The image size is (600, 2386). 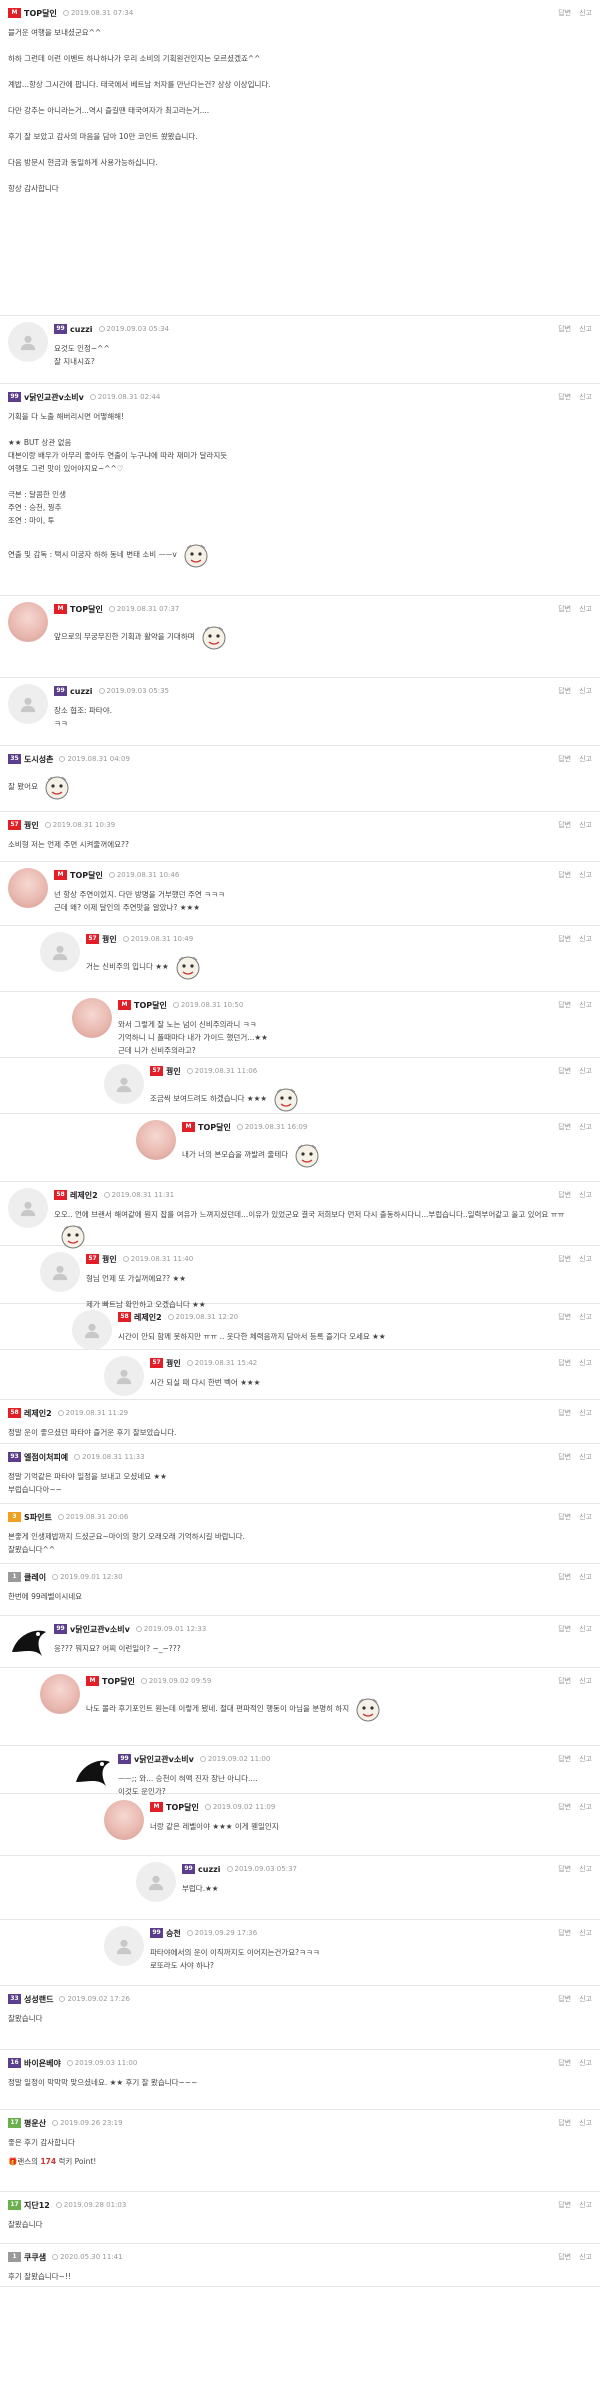 I want to click on author-name: 평운산, so click(x=35, y=2123).